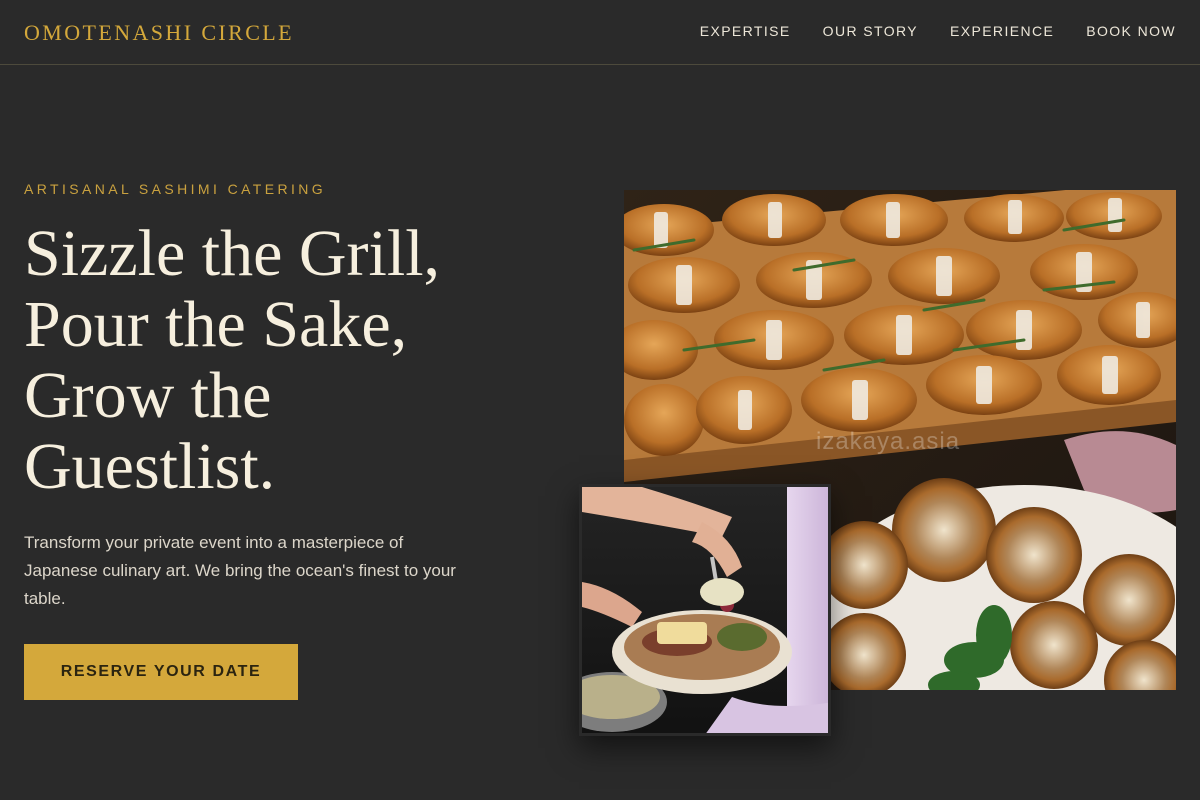  I want to click on headline-line: Sizzle the Grill,, so click(232, 253).